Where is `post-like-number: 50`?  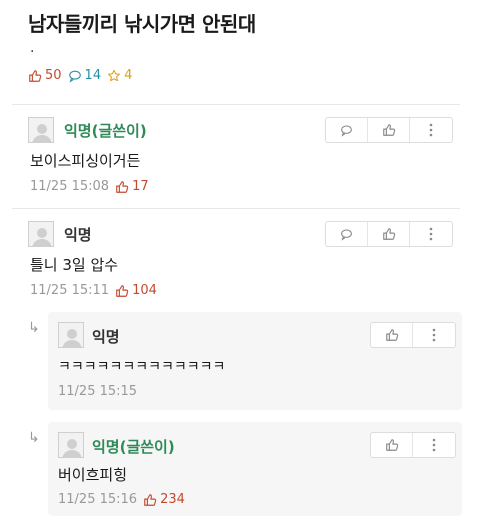 post-like-number: 50 is located at coordinates (53, 75).